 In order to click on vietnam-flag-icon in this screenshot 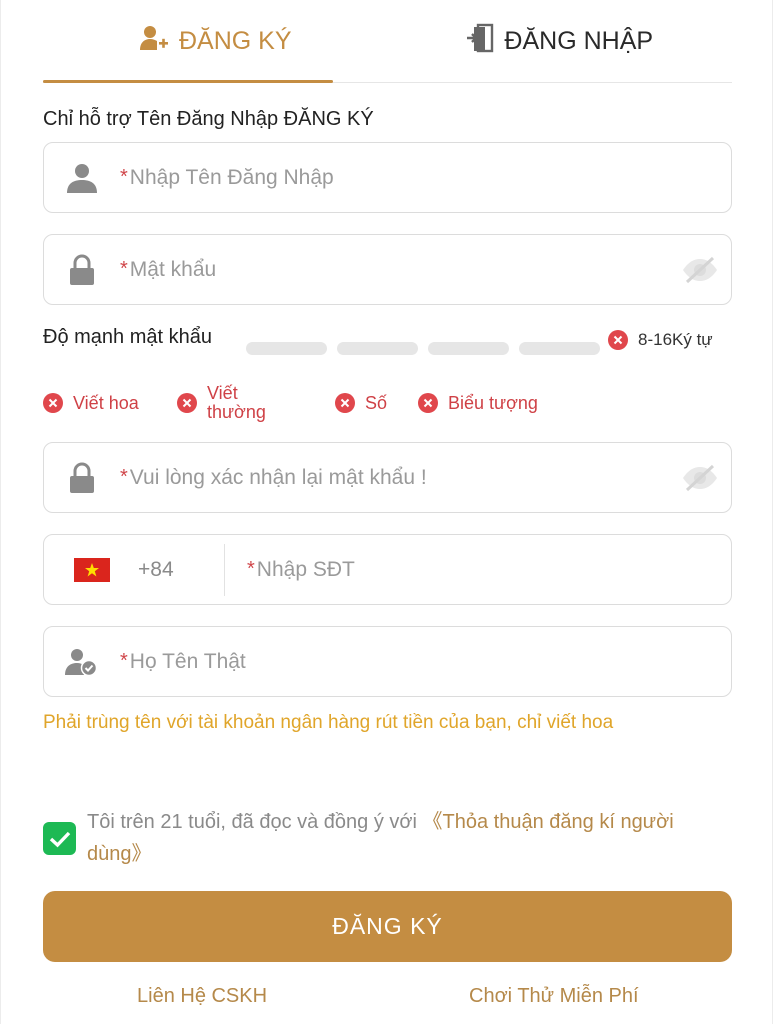, I will do `click(92, 569)`.